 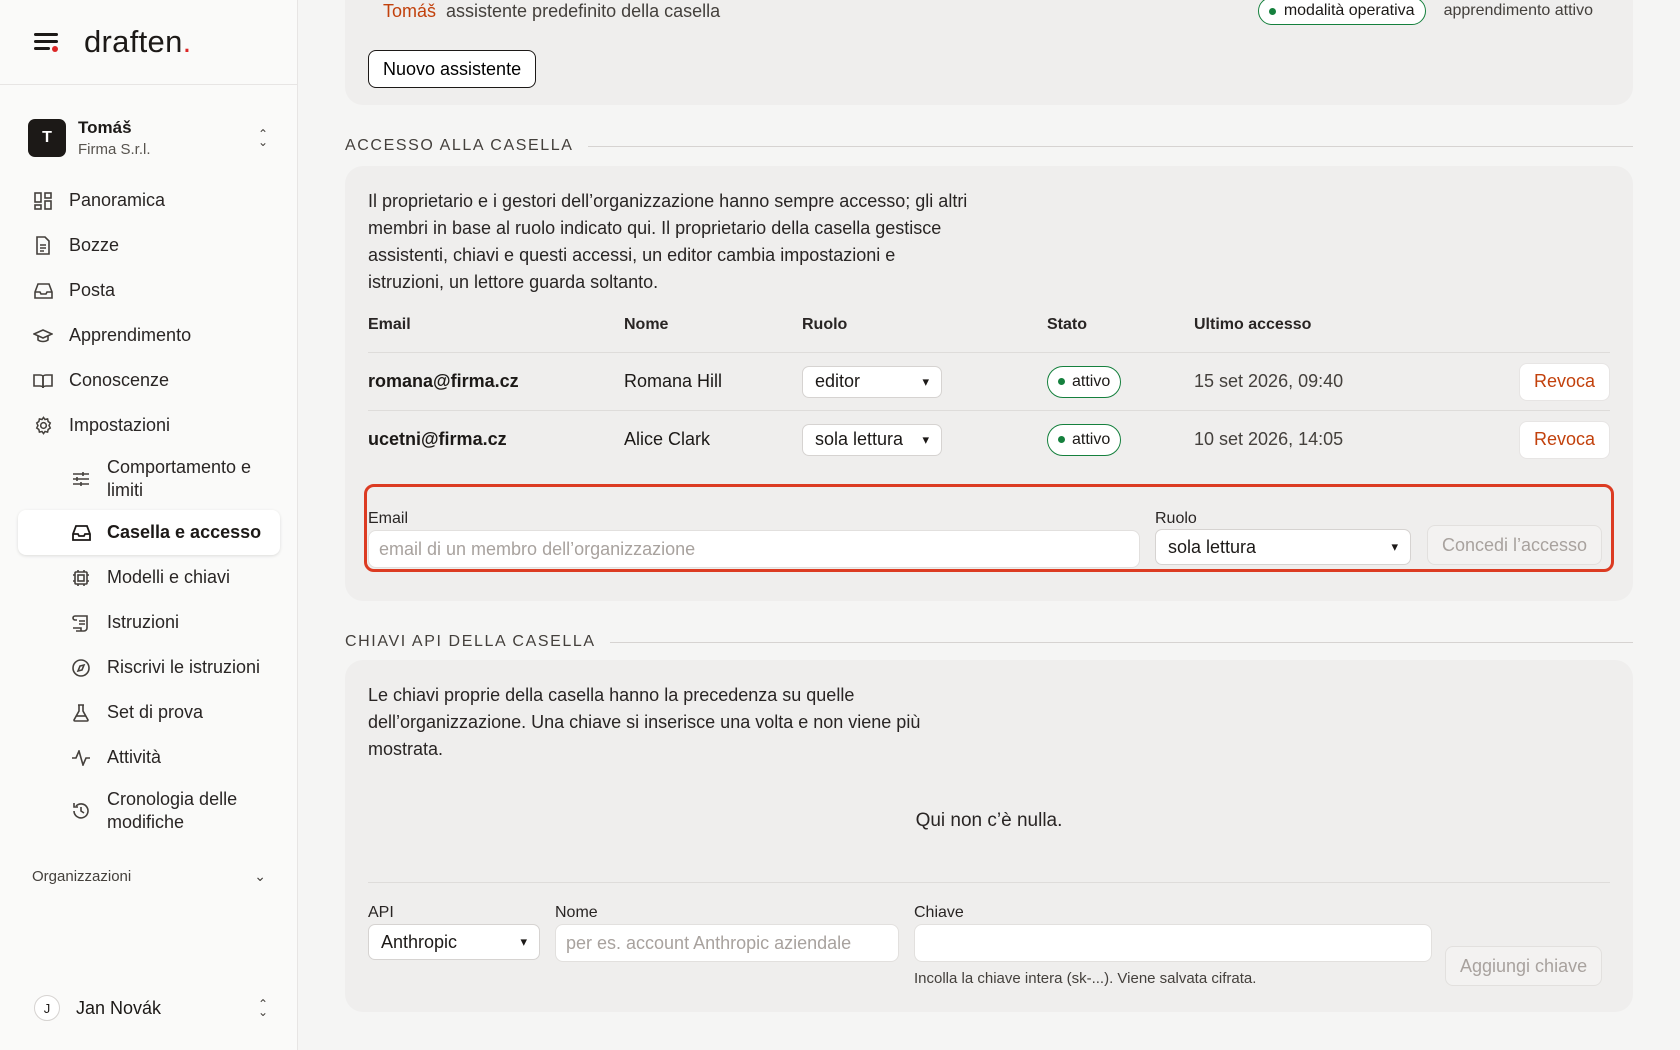 I want to click on activity-icon, so click(x=81, y=758).